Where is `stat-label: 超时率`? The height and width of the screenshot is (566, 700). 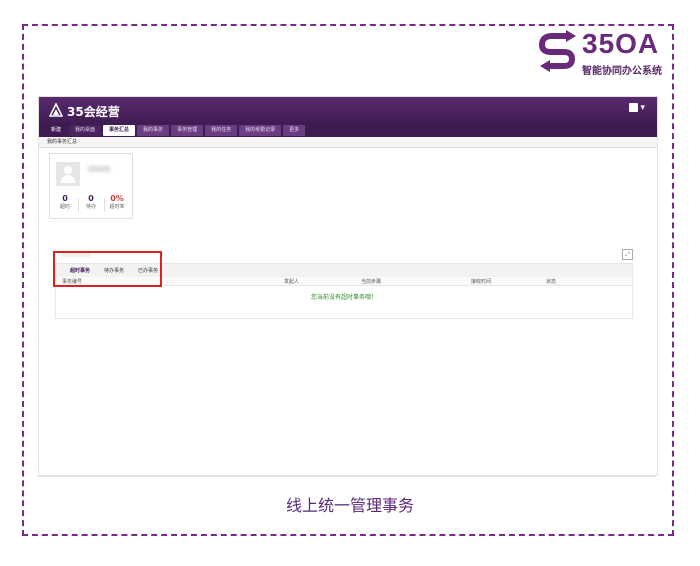
stat-label: 超时率 is located at coordinates (117, 207).